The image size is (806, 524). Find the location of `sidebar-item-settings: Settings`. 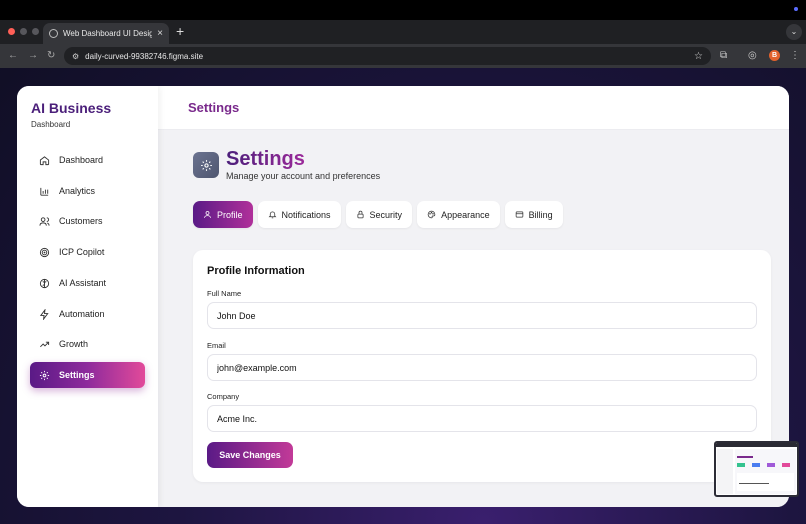

sidebar-item-settings: Settings is located at coordinates (87, 375).